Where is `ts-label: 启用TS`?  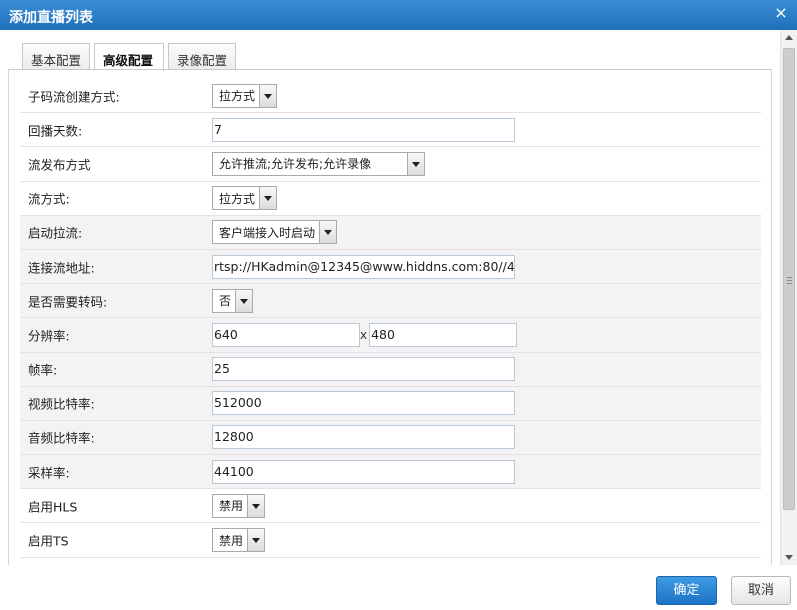
ts-label: 启用TS is located at coordinates (48, 541).